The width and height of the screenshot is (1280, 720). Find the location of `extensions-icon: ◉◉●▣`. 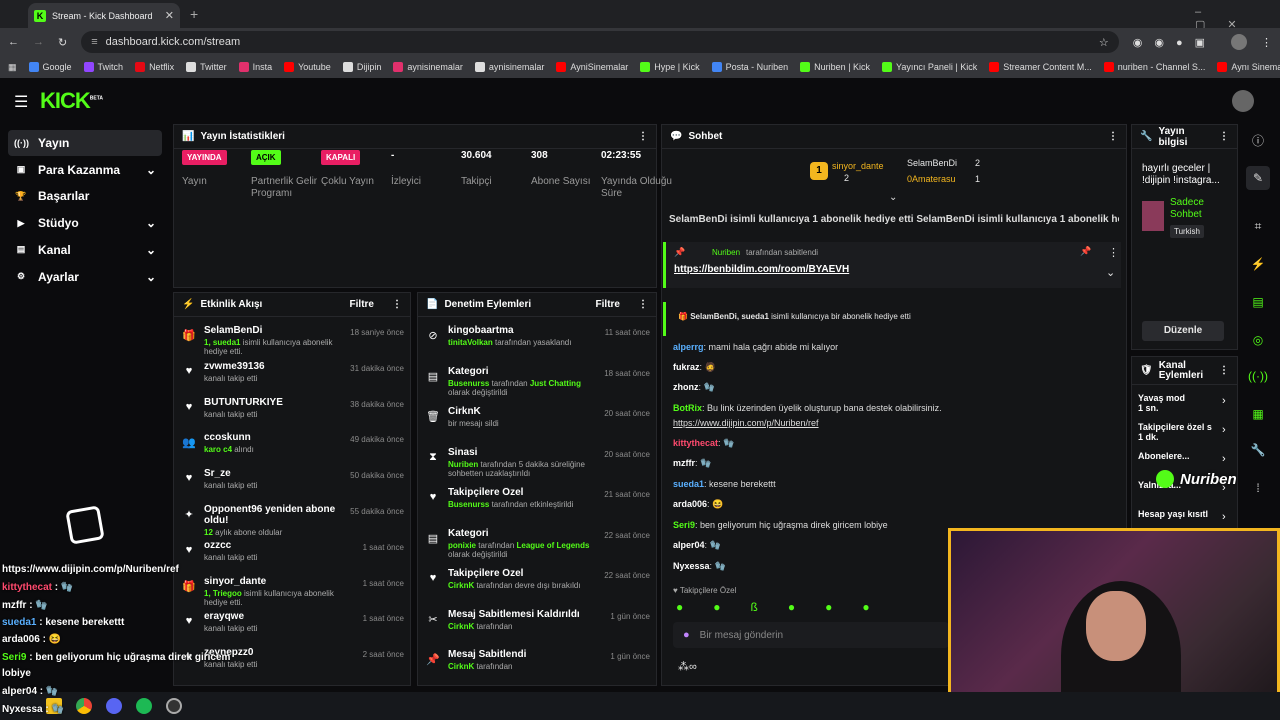

extensions-icon: ◉◉●▣ is located at coordinates (1175, 42).